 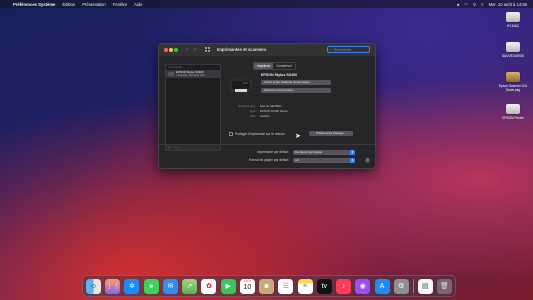 I want to click on dock-trash-icon: 🗑, so click(x=444, y=286).